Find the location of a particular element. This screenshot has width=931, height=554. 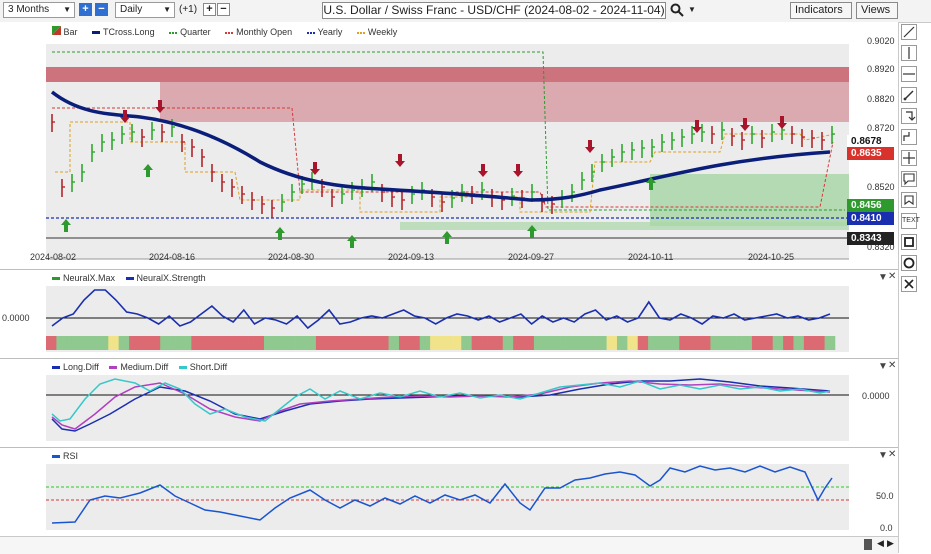

x-tick: 2024-10-11 is located at coordinates (651, 257).